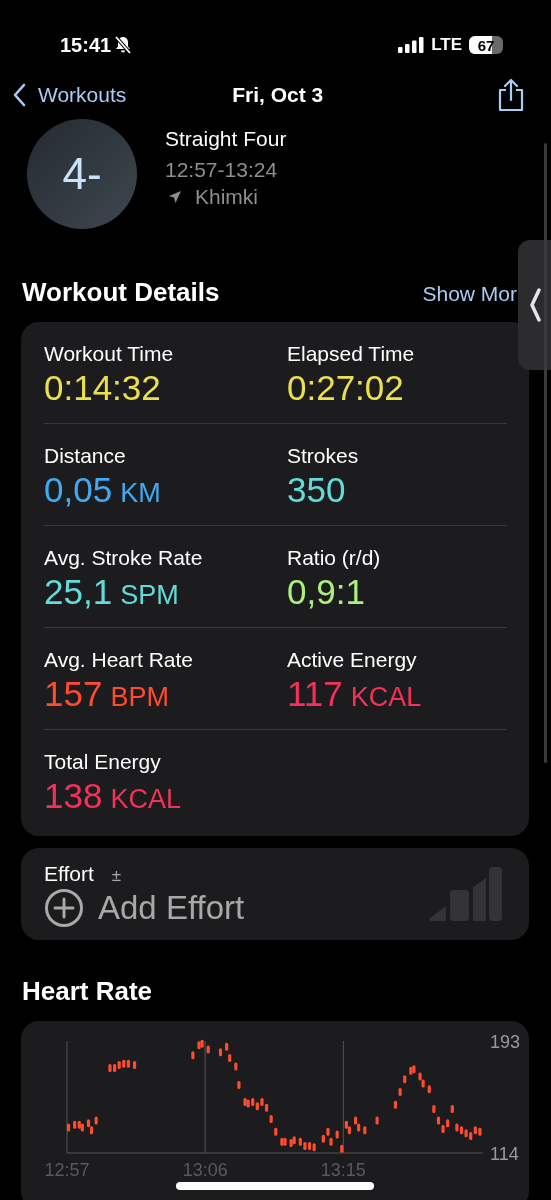 The image size is (551, 1200). Describe the element at coordinates (87, 991) in the screenshot. I see `section-title: Heart Rate` at that location.